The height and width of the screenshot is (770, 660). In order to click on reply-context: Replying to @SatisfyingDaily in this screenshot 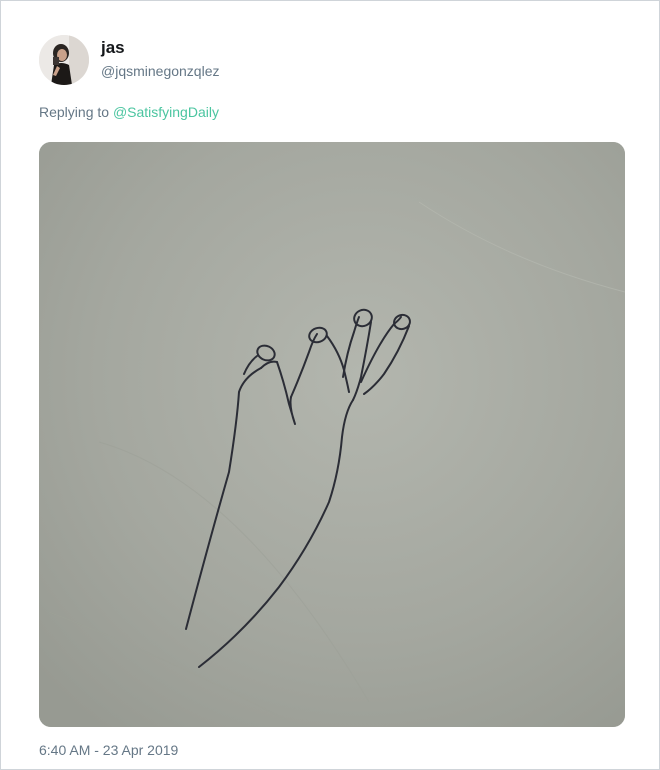, I will do `click(129, 112)`.